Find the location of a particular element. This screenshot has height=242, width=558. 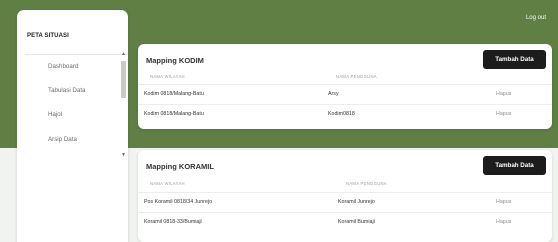

kodim-table-header: NAMA WILAYAH NAMA PENGGUNA is located at coordinates (345, 77).